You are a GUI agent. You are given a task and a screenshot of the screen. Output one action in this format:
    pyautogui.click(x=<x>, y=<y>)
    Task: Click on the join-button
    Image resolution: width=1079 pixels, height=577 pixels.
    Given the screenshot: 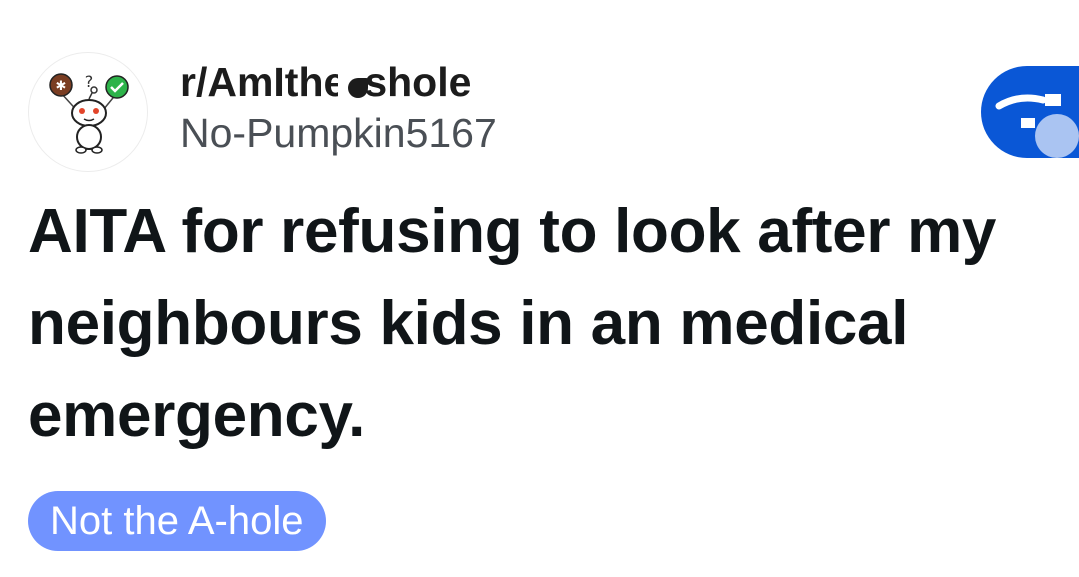 What is the action you would take?
    pyautogui.click(x=1030, y=112)
    